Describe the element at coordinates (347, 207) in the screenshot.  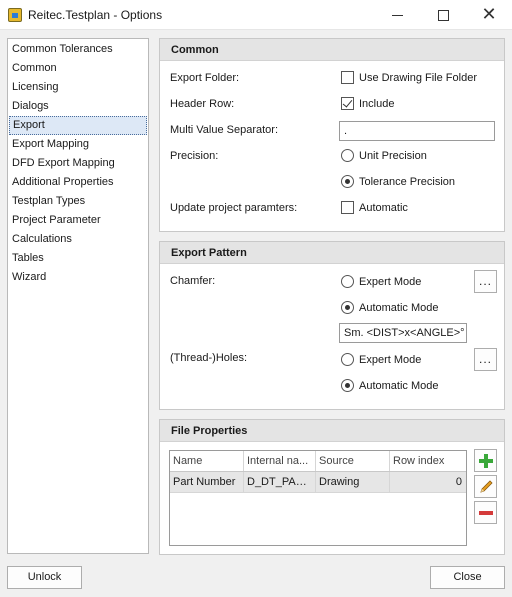
I see `automatic-update-check-box` at that location.